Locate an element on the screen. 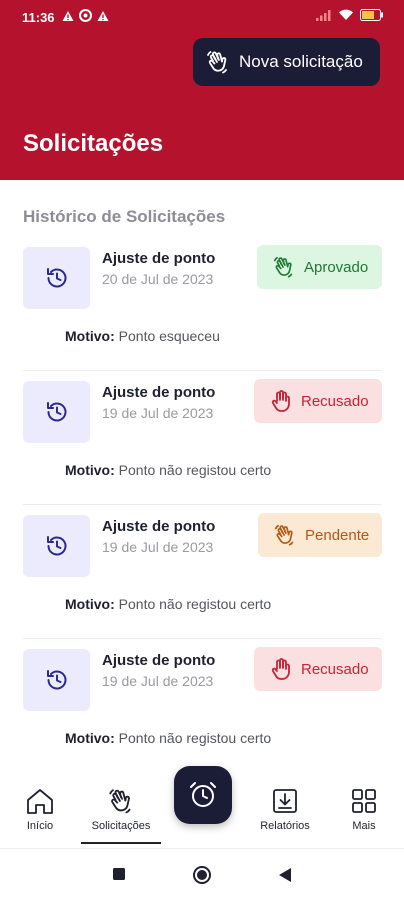  status-badge: Aprovado is located at coordinates (319, 267).